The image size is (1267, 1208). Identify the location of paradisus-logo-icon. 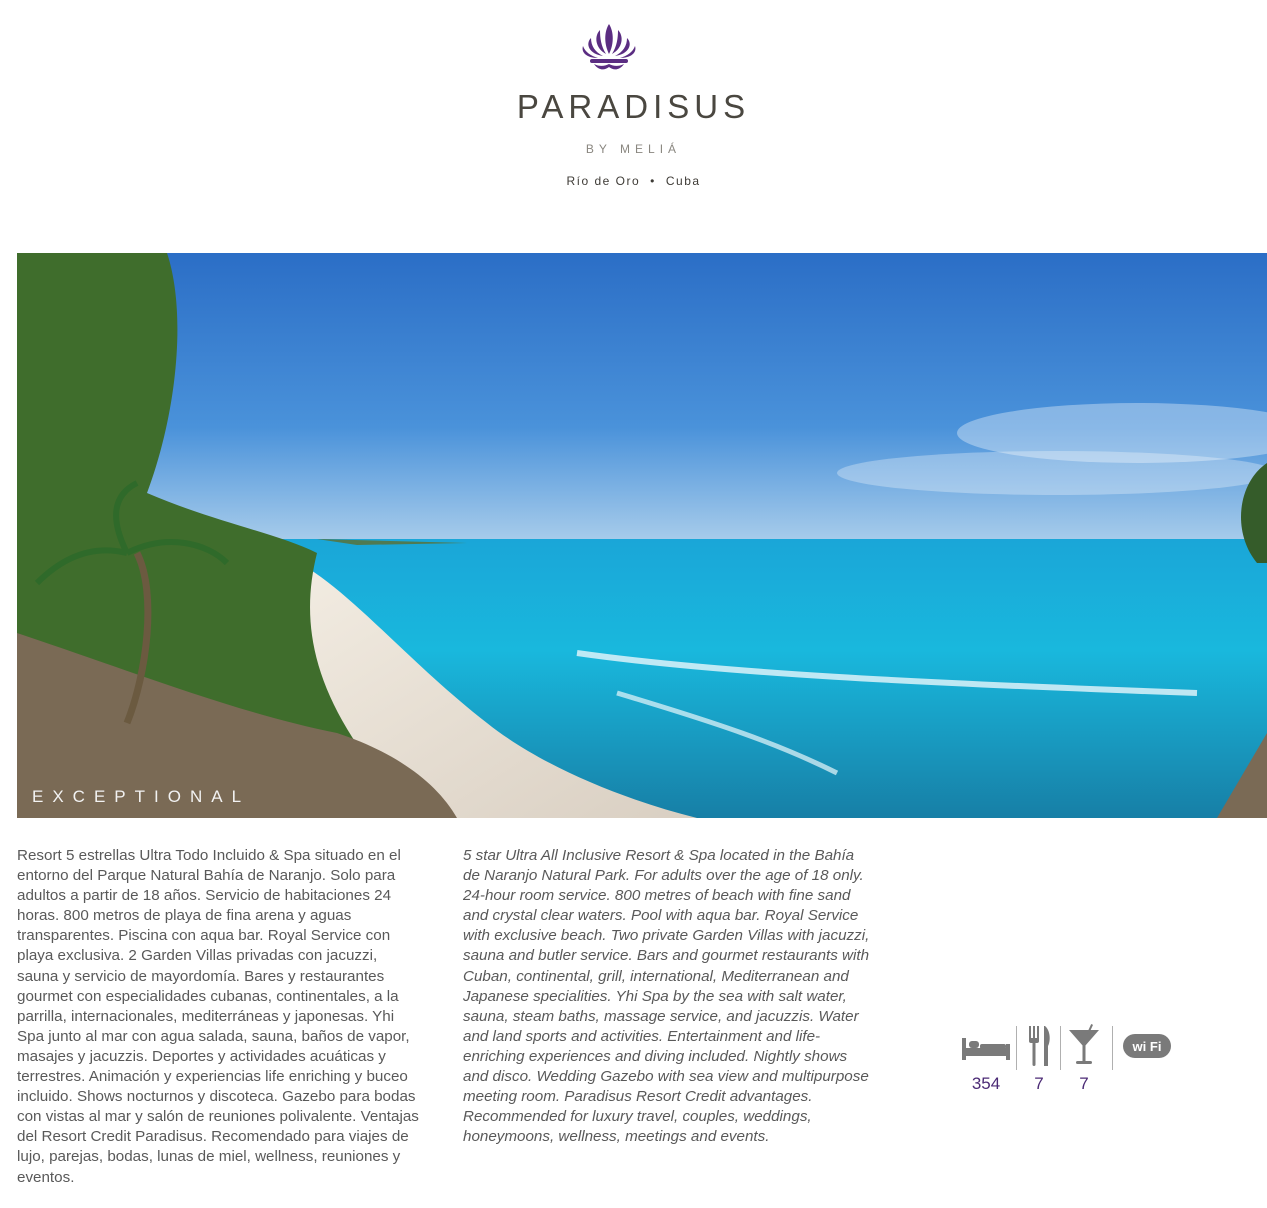
(609, 47).